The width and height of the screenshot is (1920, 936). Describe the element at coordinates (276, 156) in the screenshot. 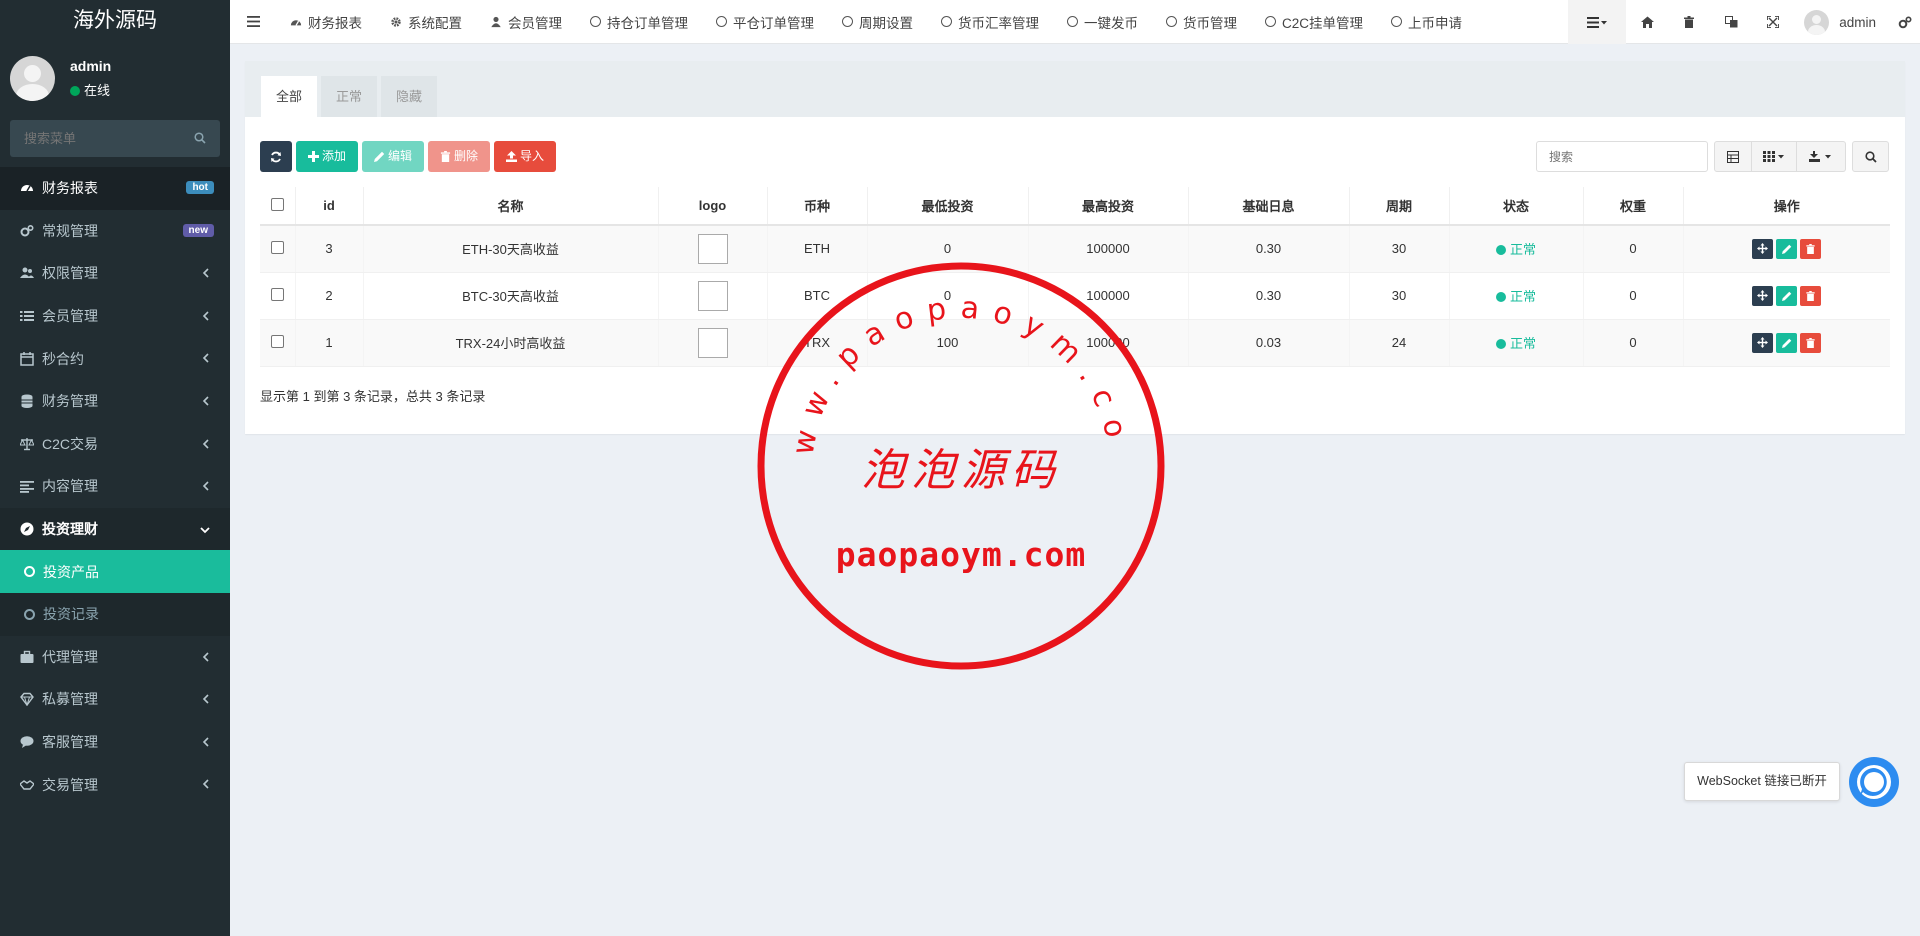

I see `refresh-button` at that location.